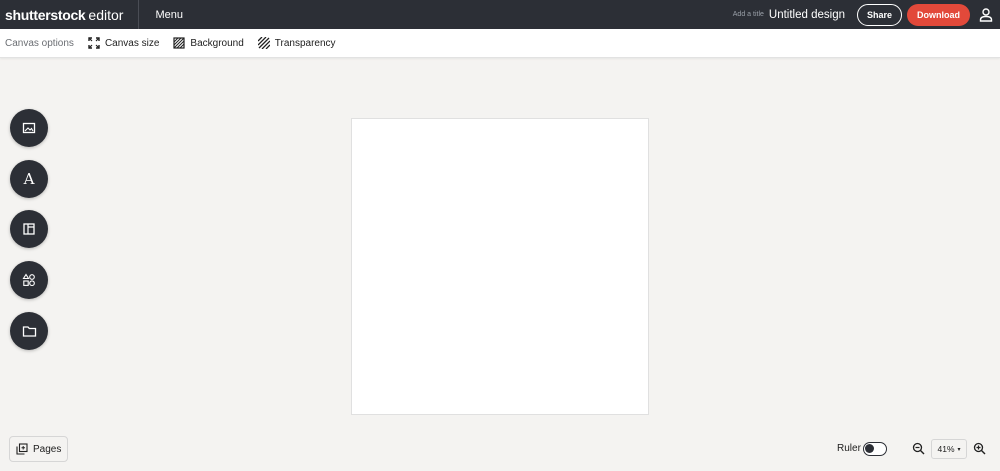 The height and width of the screenshot is (471, 1000). I want to click on layout-icon, so click(29, 229).